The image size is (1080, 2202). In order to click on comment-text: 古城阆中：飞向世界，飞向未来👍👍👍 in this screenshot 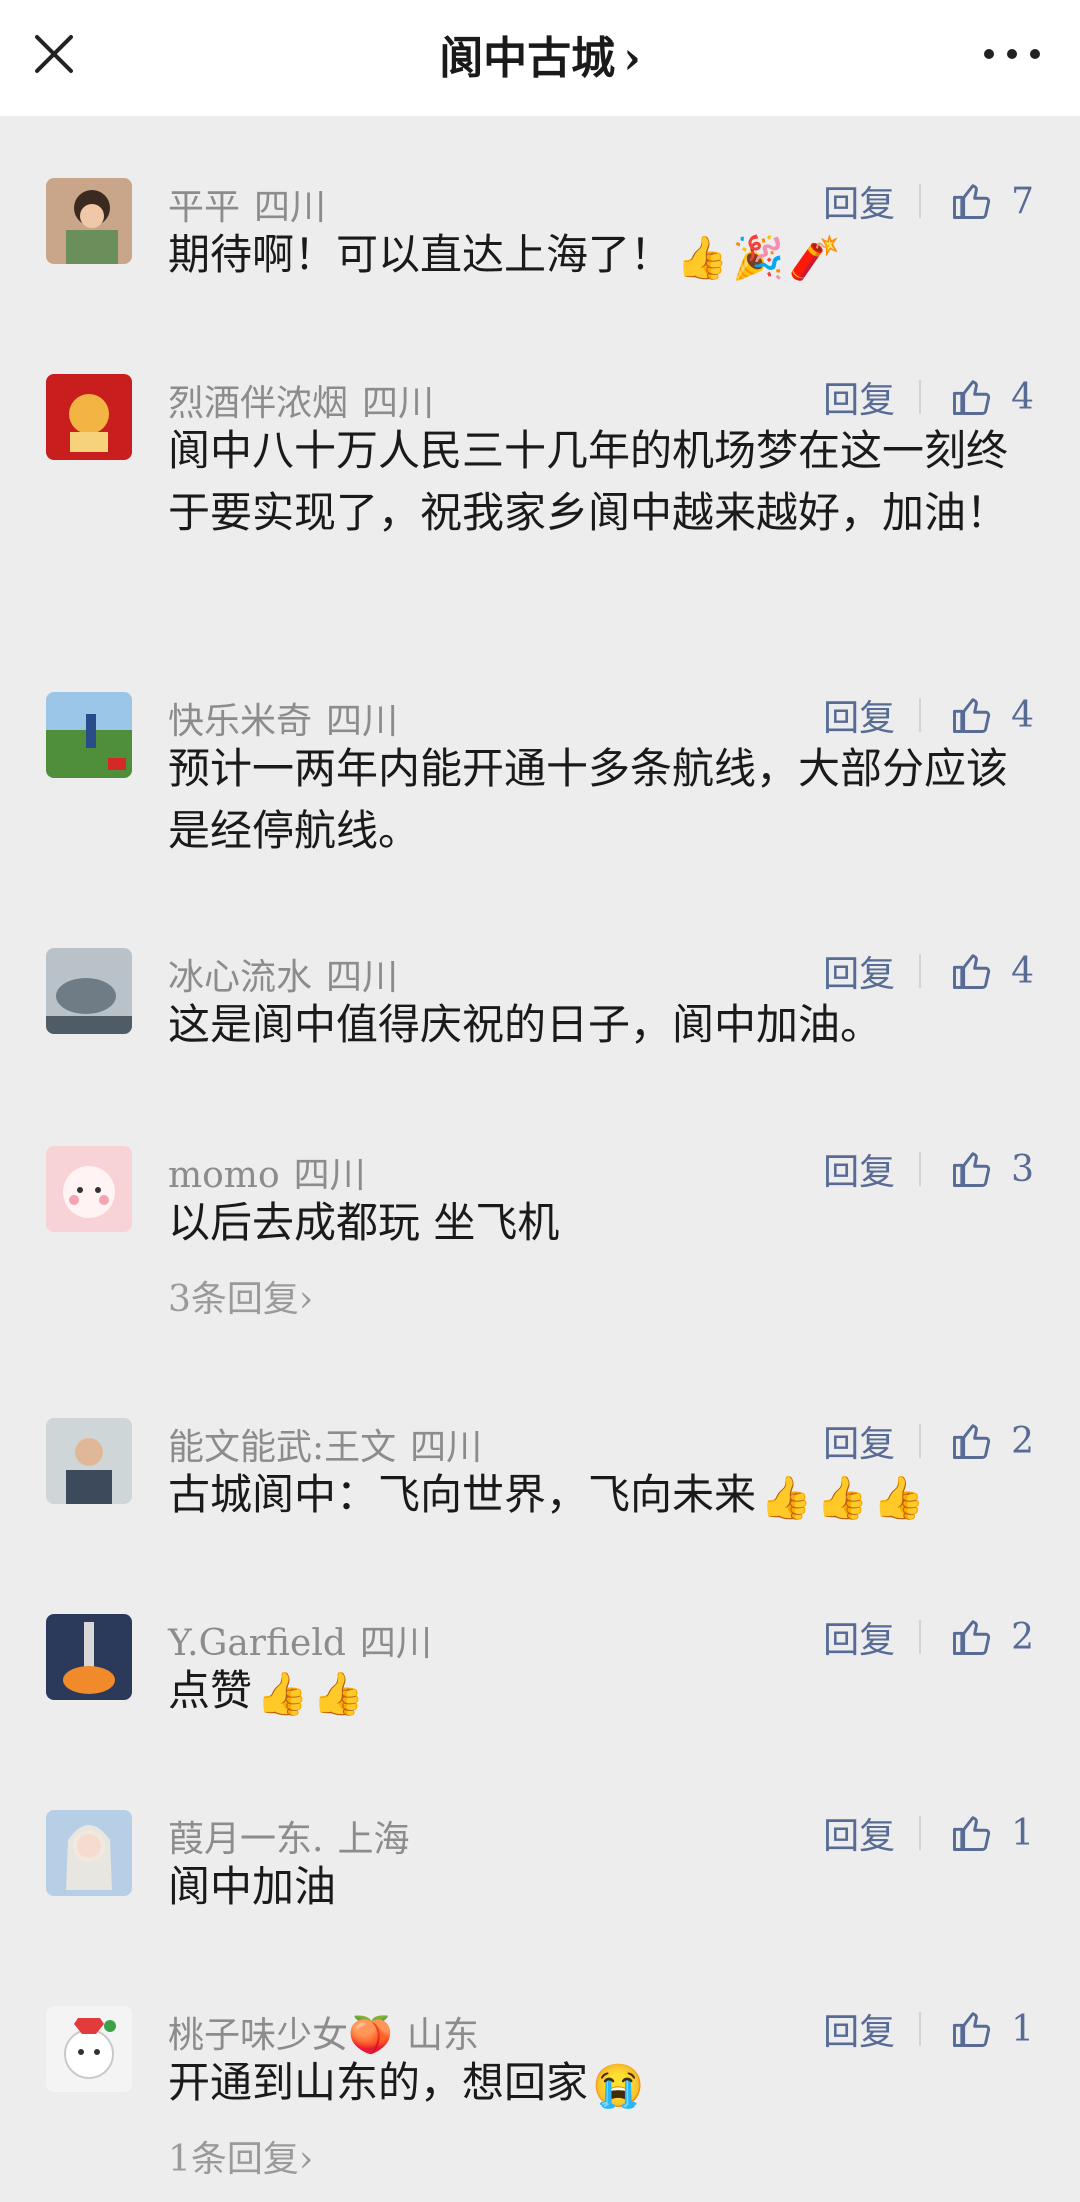, I will do `click(598, 1496)`.